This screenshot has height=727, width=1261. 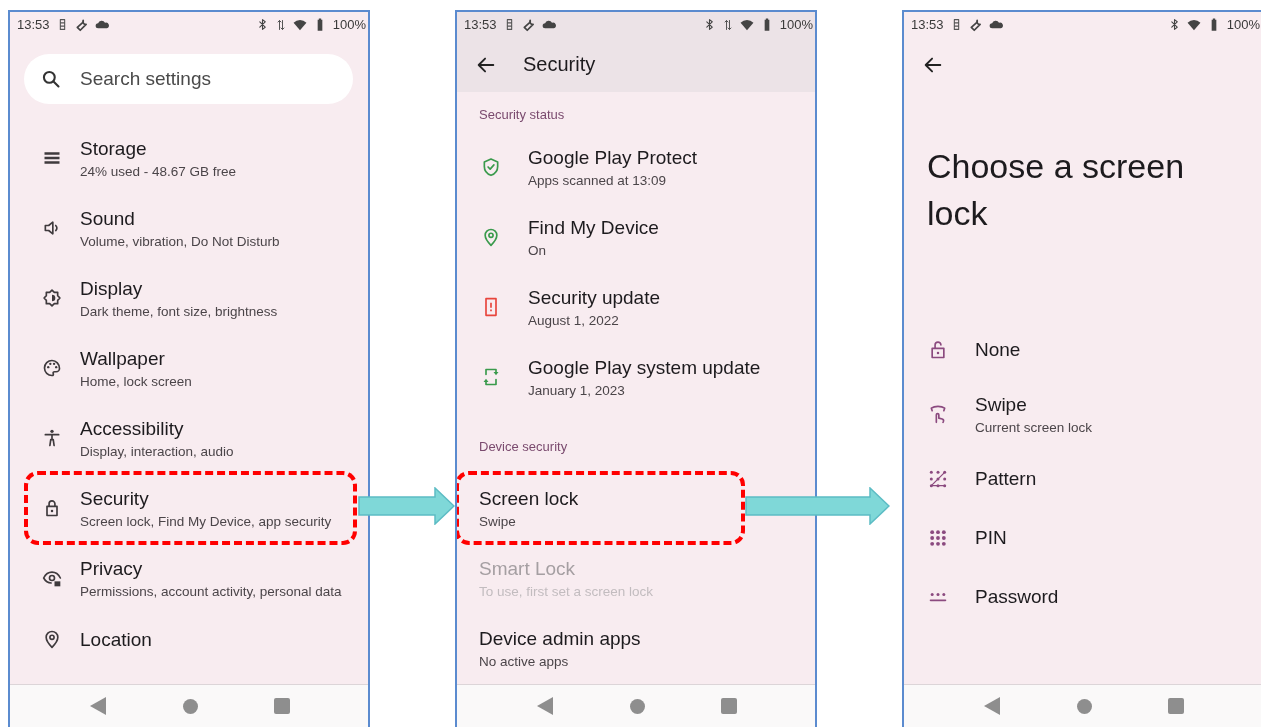 I want to click on phone-sync-icon, so click(x=491, y=377).